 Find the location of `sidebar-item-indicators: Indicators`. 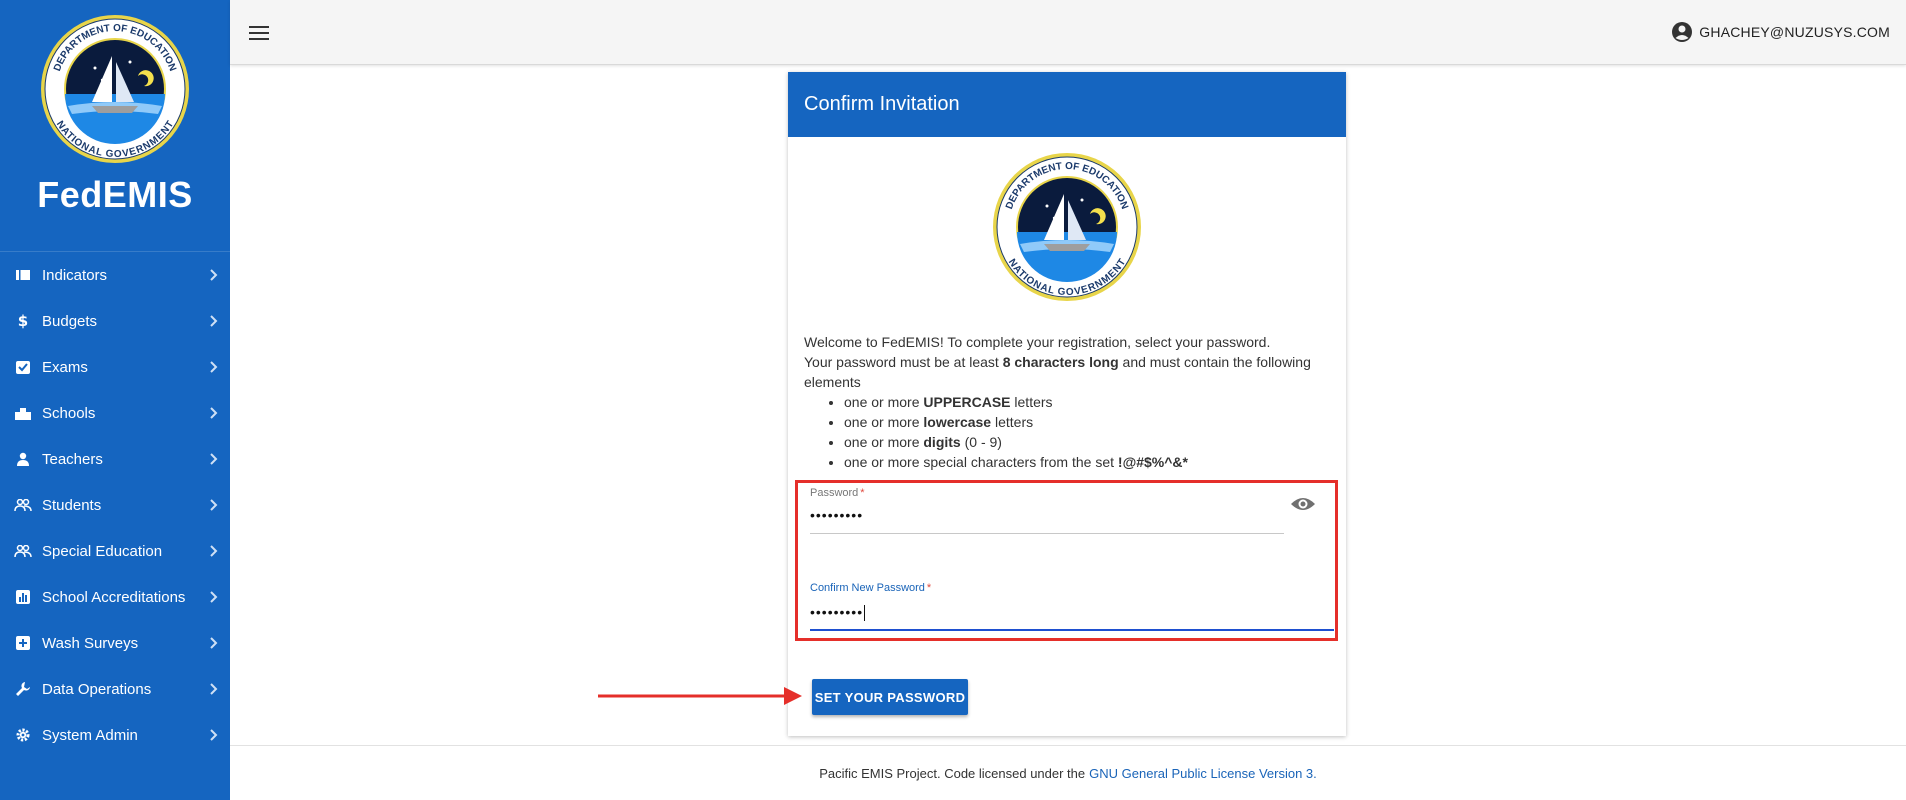

sidebar-item-indicators: Indicators is located at coordinates (115, 275).